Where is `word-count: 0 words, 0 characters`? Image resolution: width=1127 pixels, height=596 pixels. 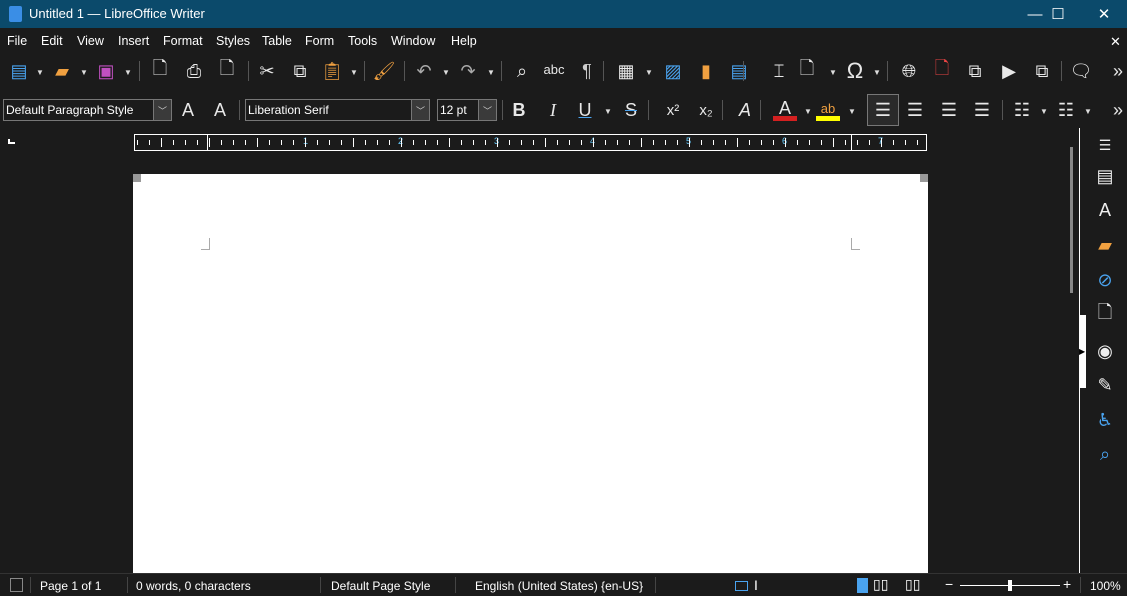 word-count: 0 words, 0 characters is located at coordinates (193, 586).